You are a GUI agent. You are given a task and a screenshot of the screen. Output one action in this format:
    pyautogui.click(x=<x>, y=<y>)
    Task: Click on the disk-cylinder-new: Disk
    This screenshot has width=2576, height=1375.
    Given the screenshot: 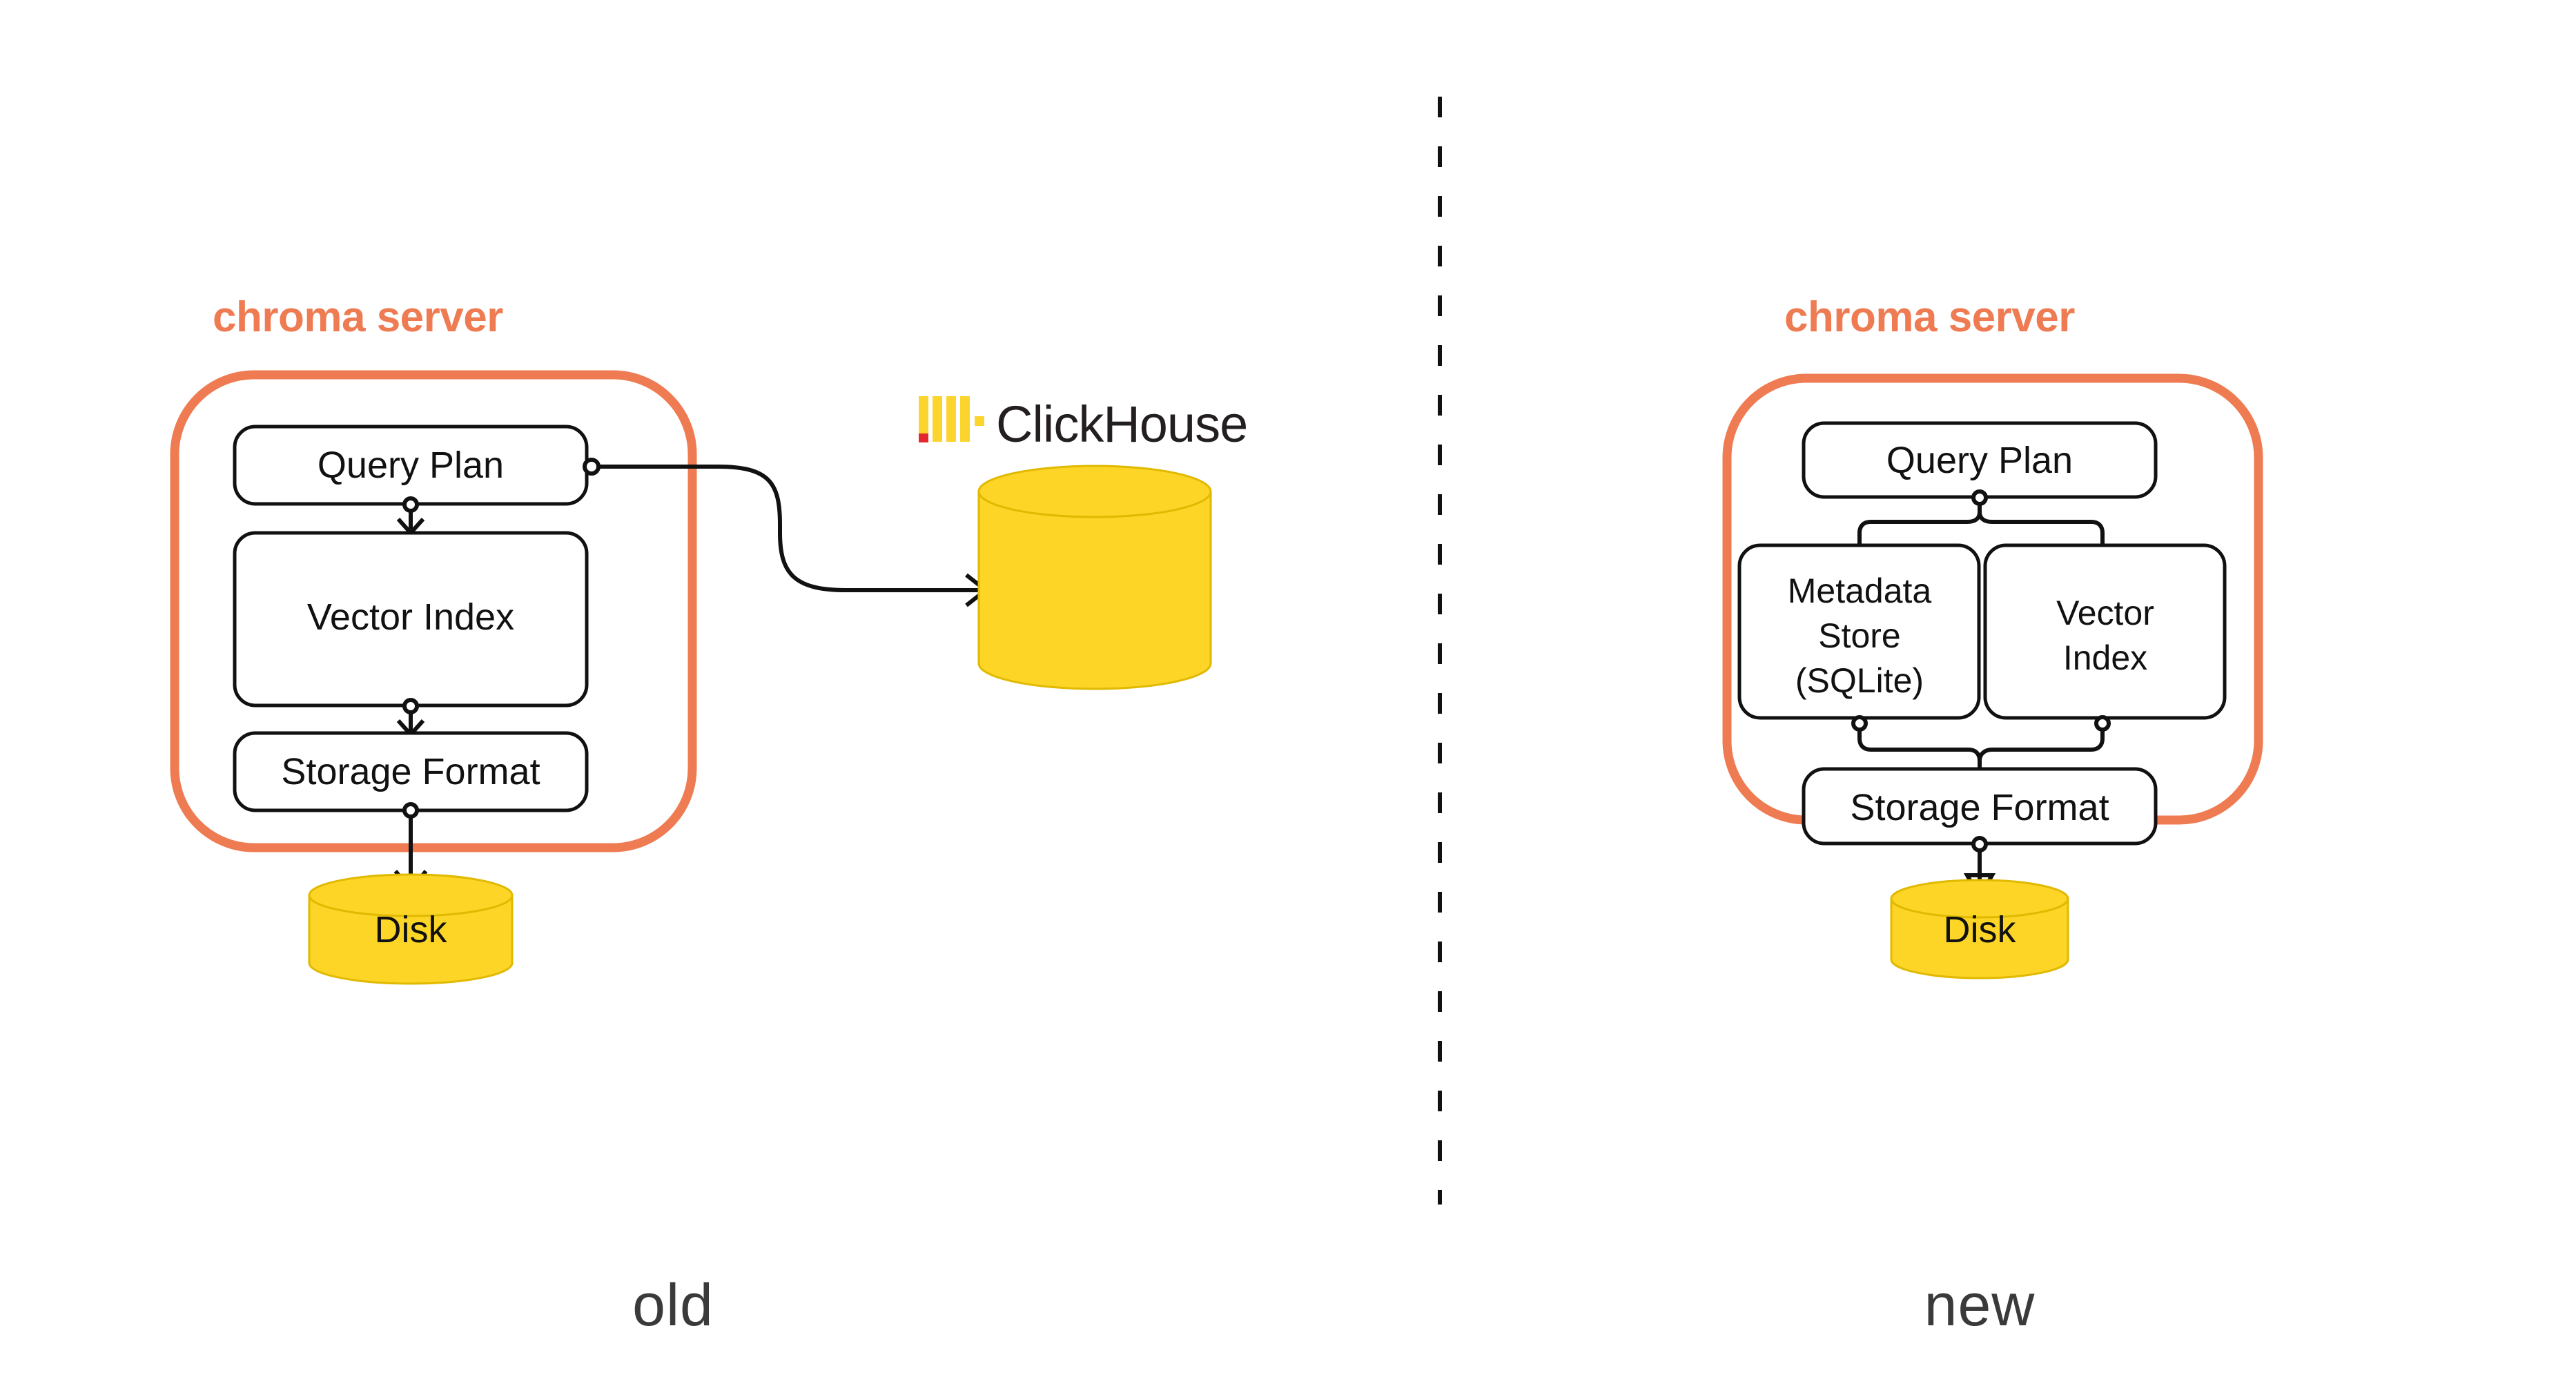 What is the action you would take?
    pyautogui.click(x=1979, y=929)
    